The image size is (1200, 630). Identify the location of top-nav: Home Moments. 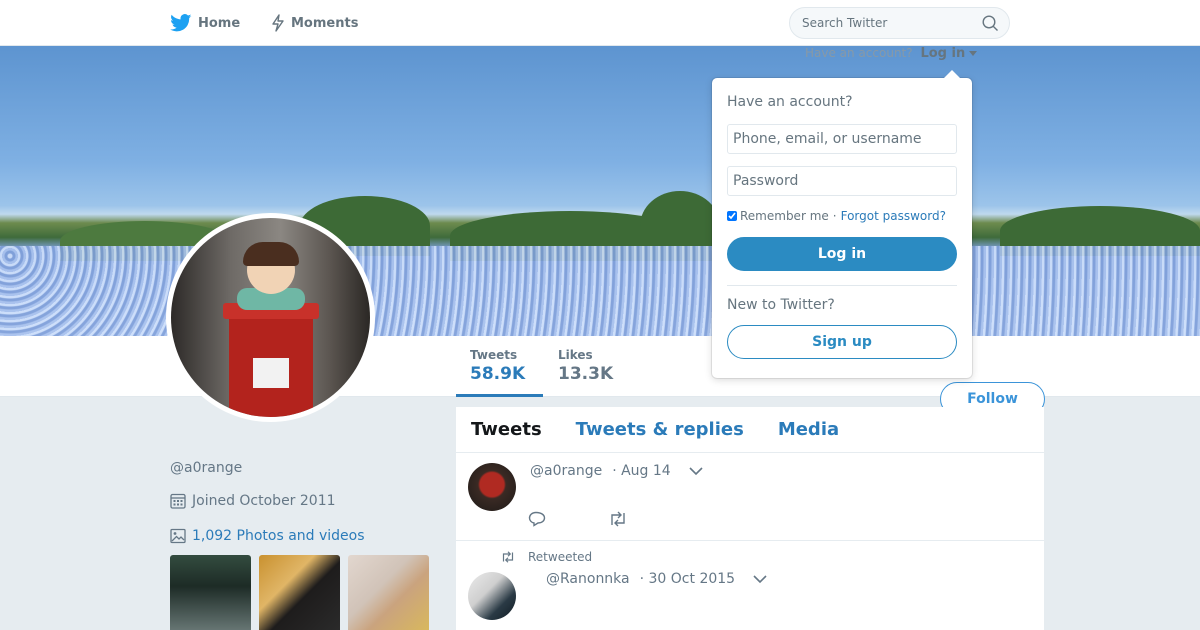
(600, 23).